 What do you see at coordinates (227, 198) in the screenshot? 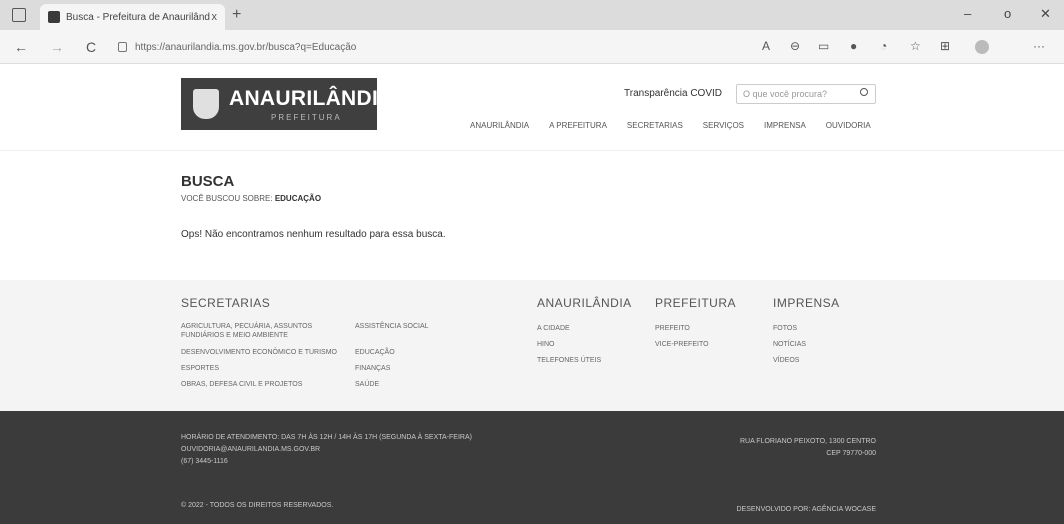
I see `searched-prefix: VOCÊ BUSCOU SOBRE:` at bounding box center [227, 198].